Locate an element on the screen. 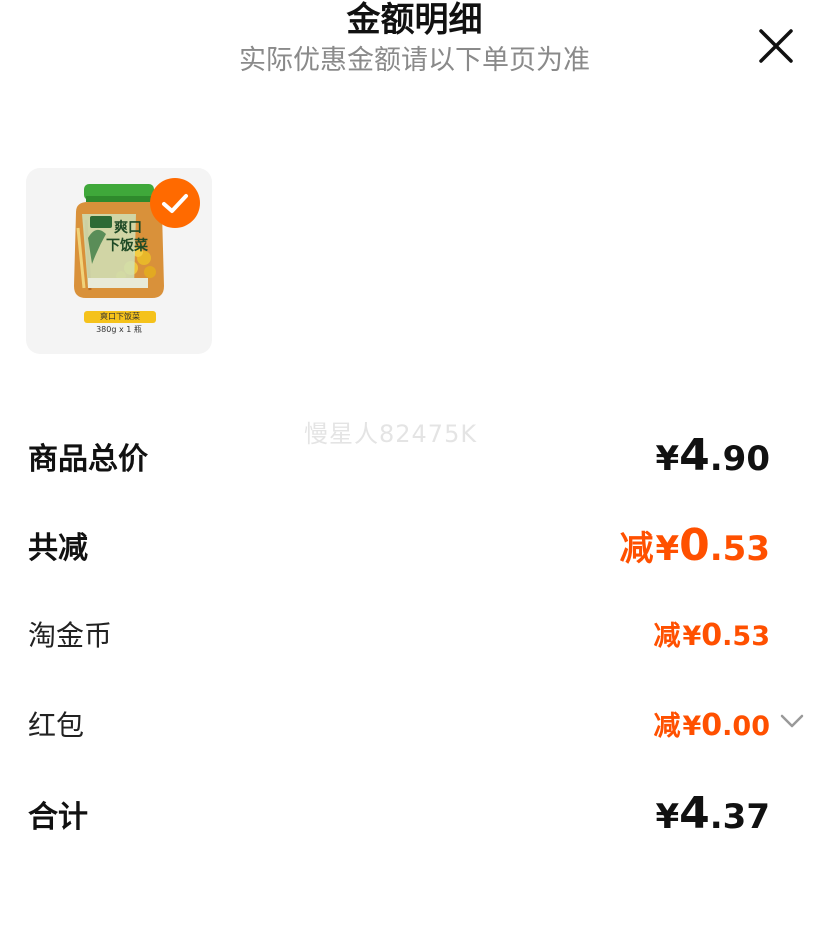  taojinbi-label: 淘金币 is located at coordinates (70, 635).